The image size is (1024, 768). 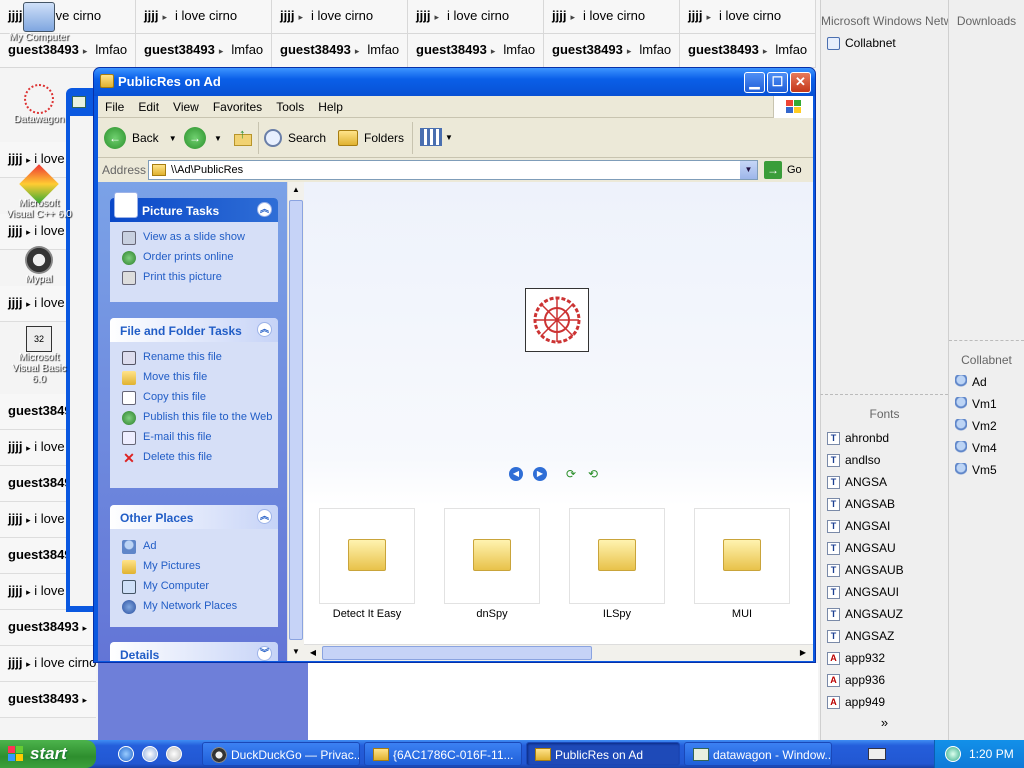 What do you see at coordinates (39, 104) in the screenshot?
I see `desktop-icon-datawagon: Datawagon` at bounding box center [39, 104].